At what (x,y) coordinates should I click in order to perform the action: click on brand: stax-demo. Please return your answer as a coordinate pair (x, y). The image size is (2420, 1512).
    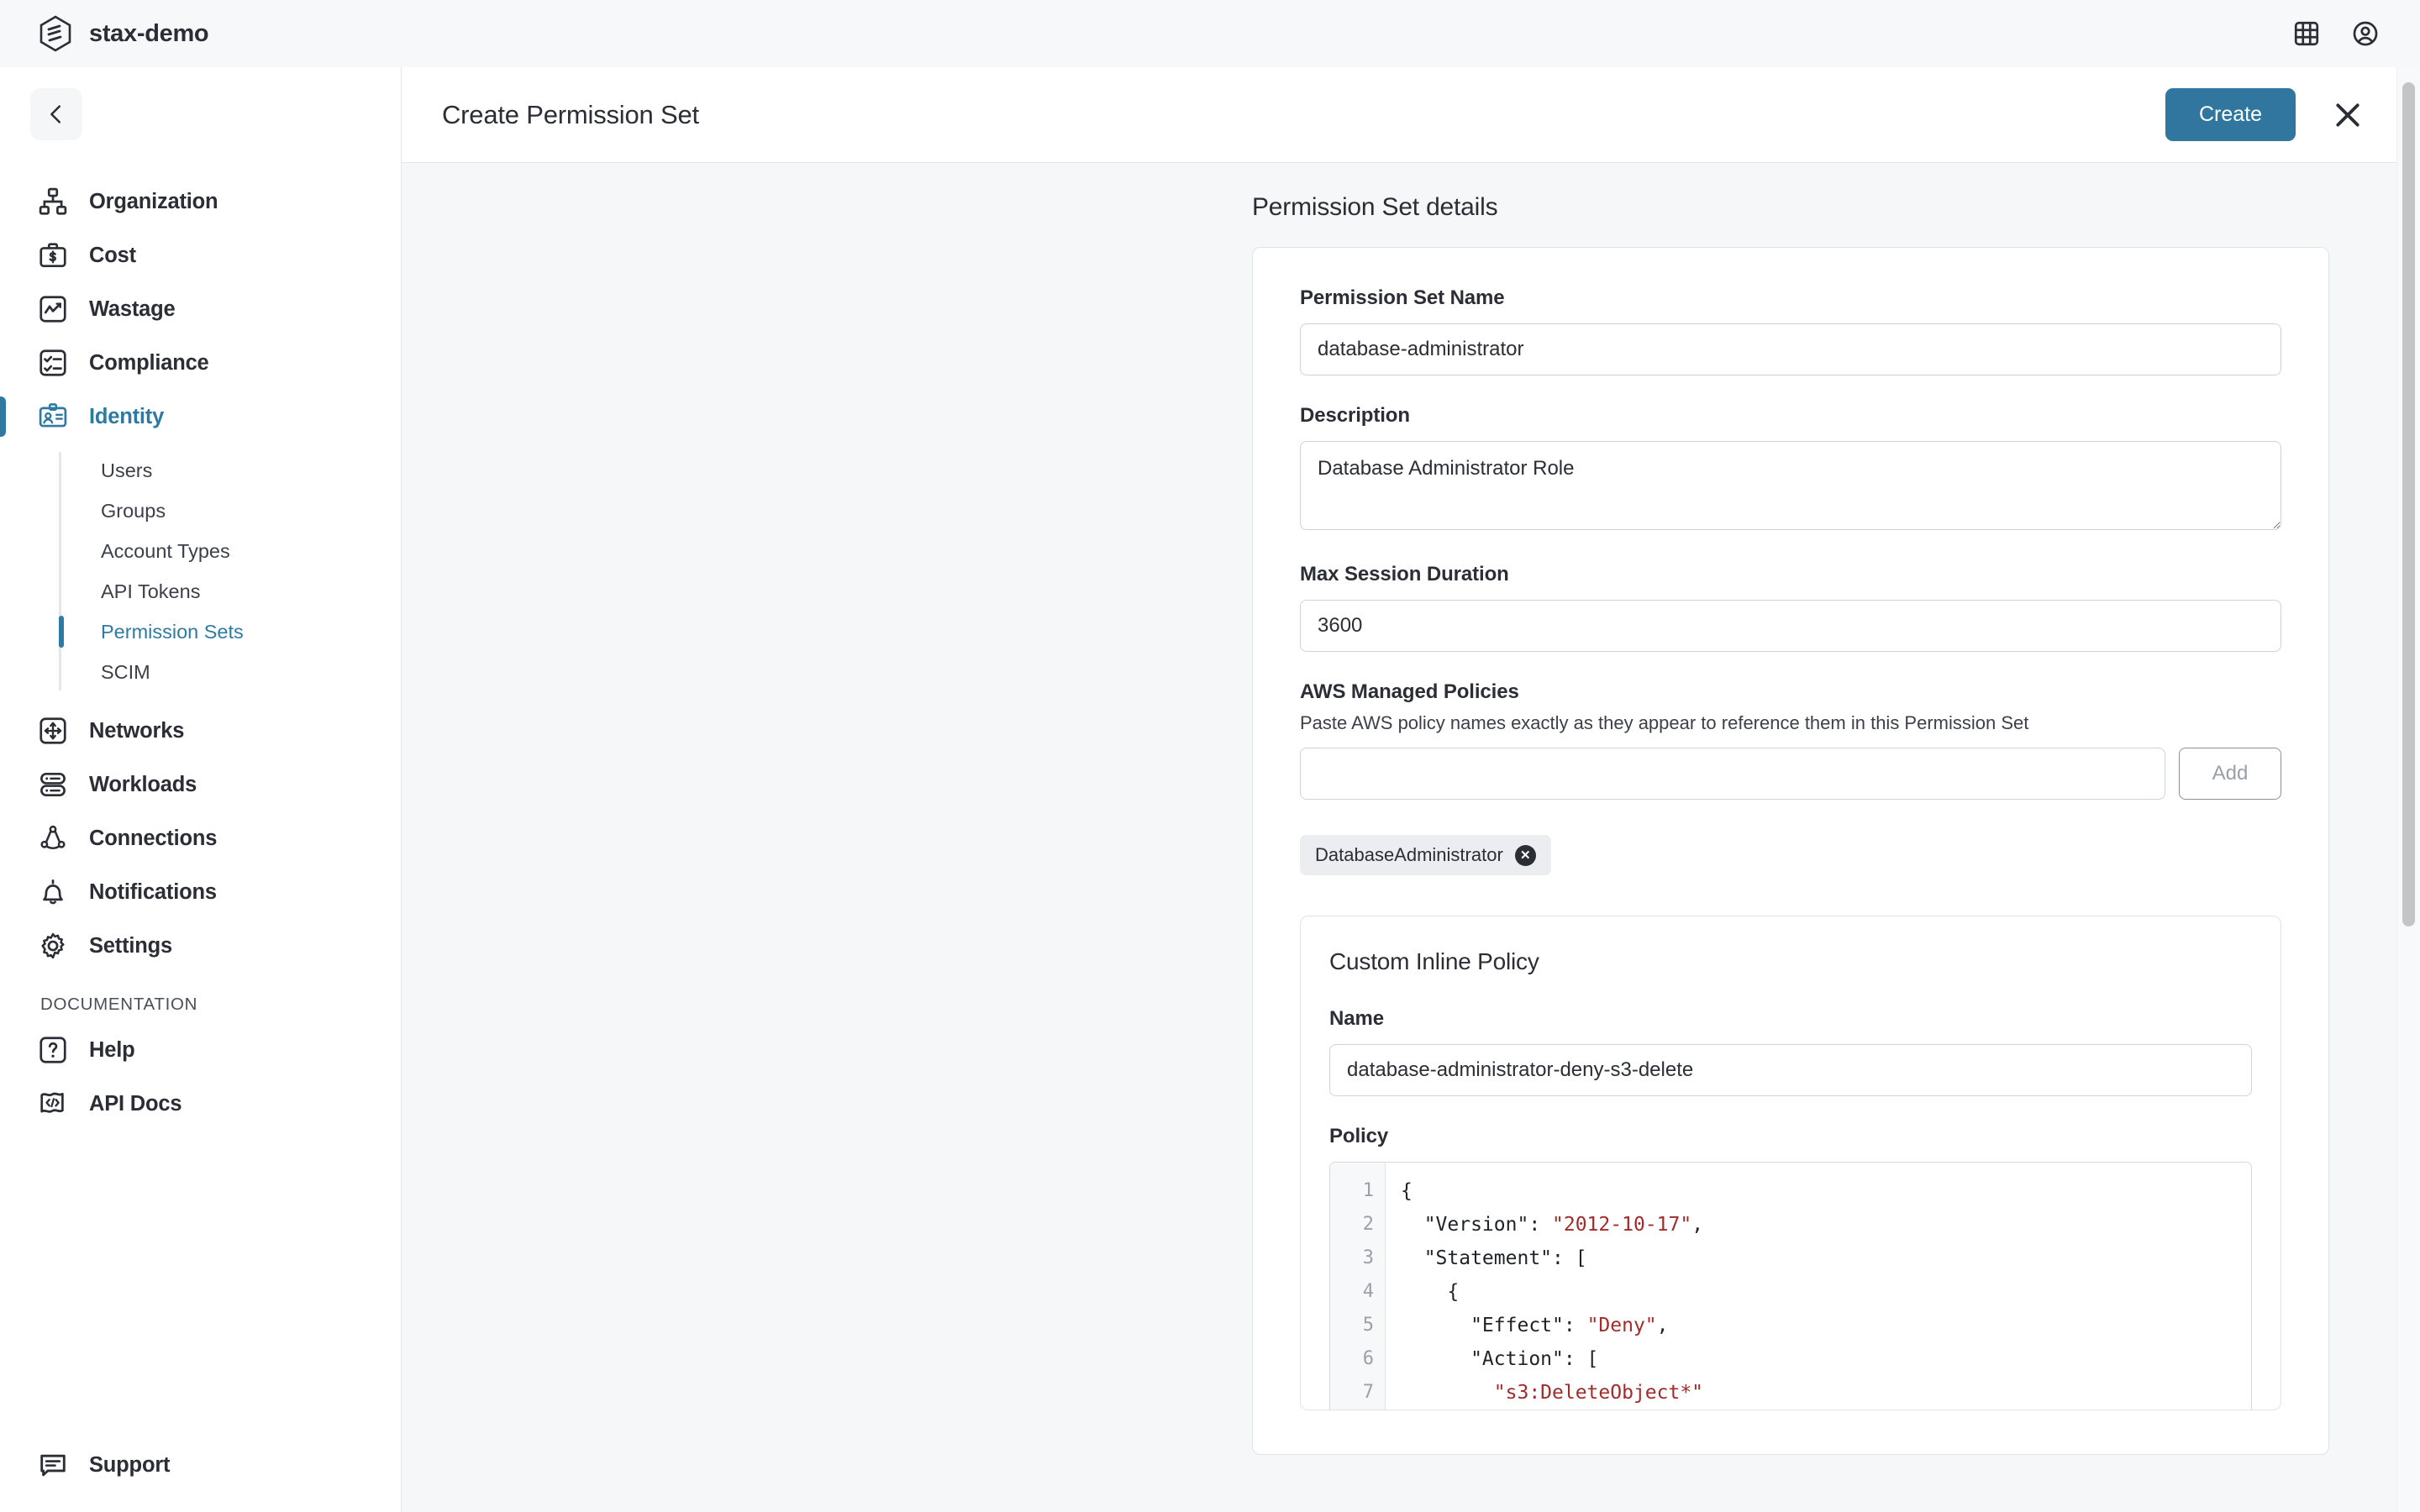
    Looking at the image, I should click on (105, 33).